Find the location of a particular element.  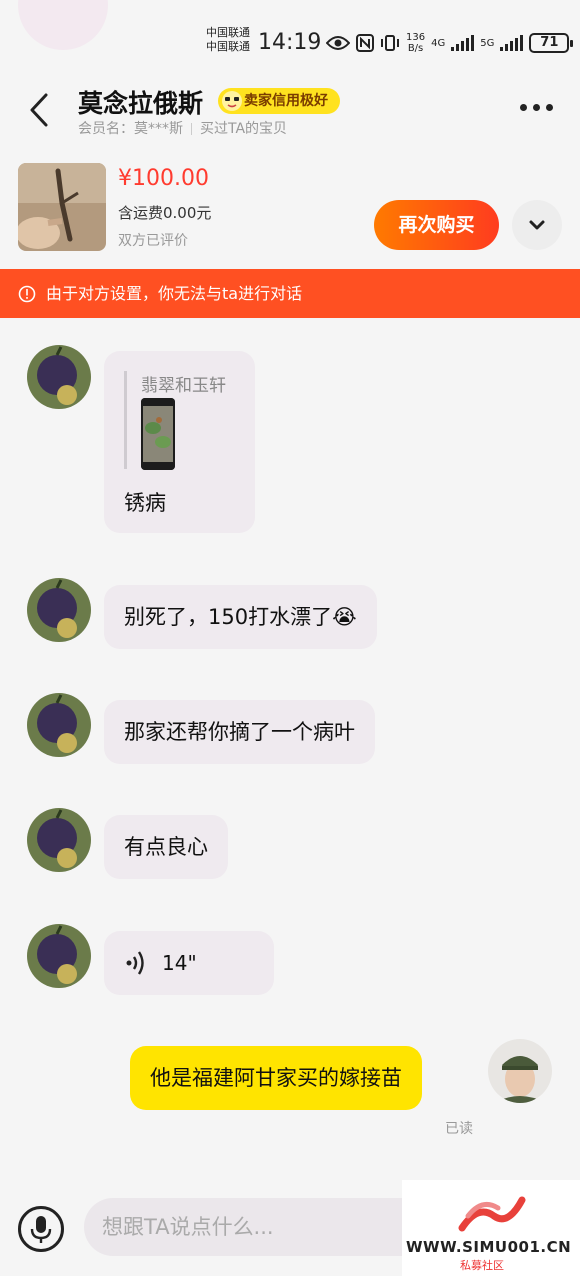

seller-name: 莫念拉俄斯 is located at coordinates (140, 102).